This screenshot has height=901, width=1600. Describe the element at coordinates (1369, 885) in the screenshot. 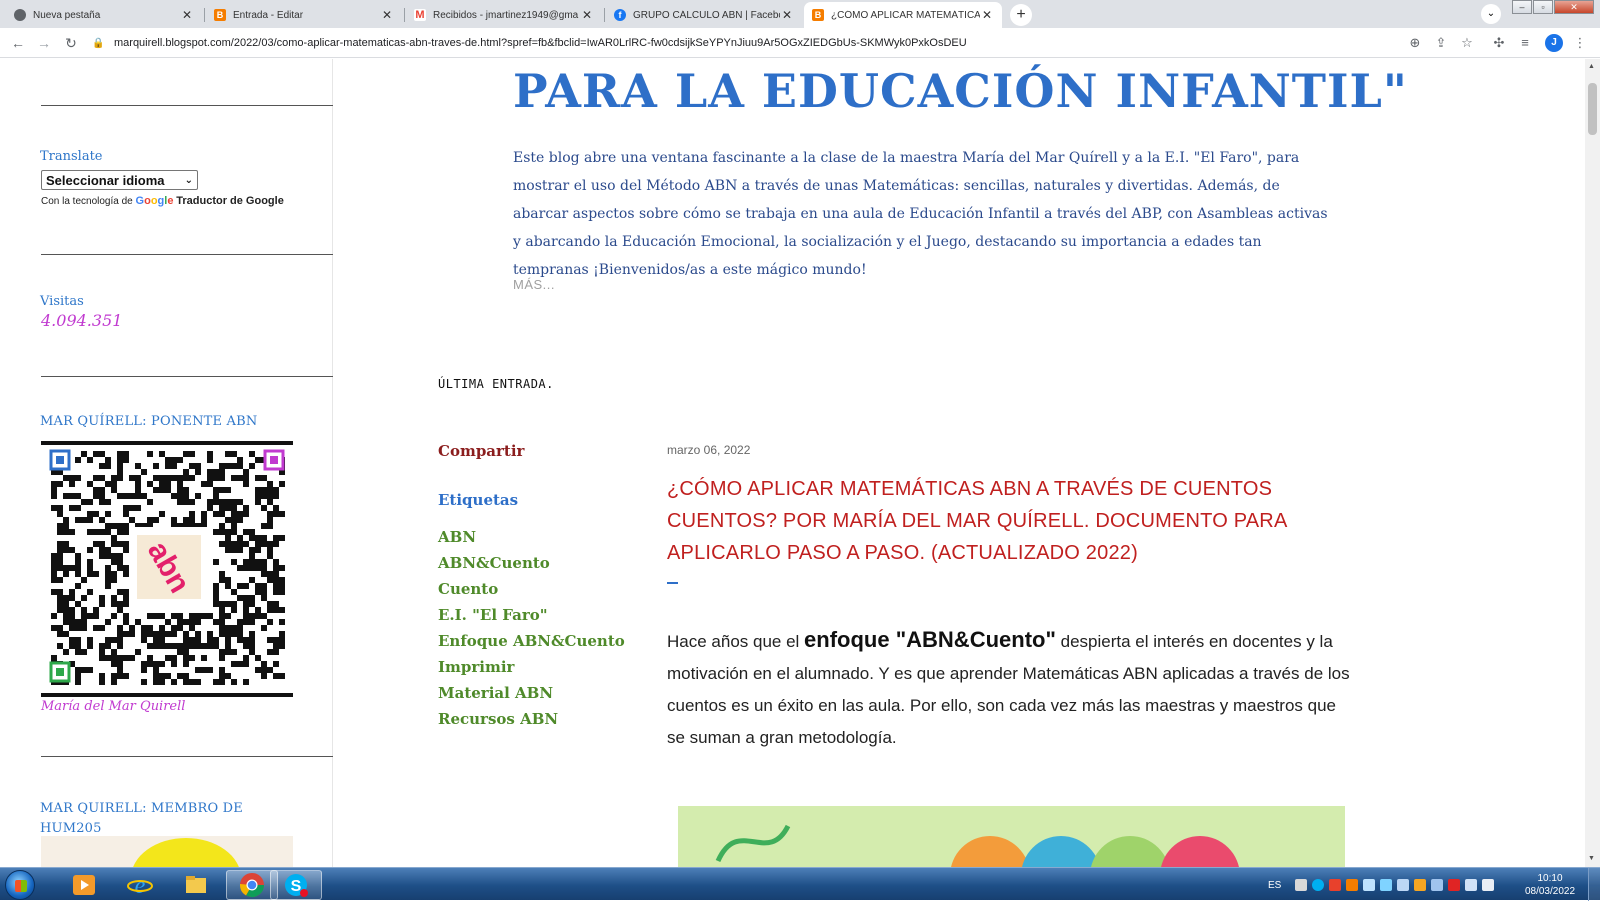

I see `onedrive-icon` at that location.